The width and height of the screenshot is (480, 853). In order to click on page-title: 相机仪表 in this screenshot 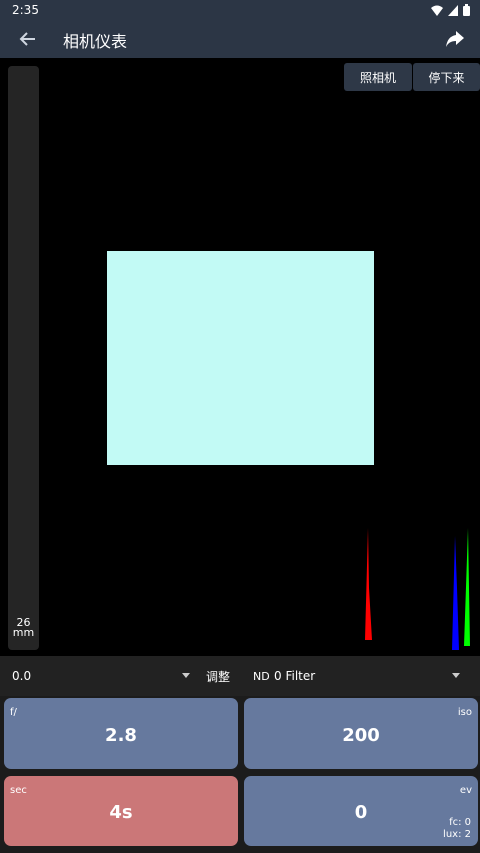, I will do `click(95, 41)`.